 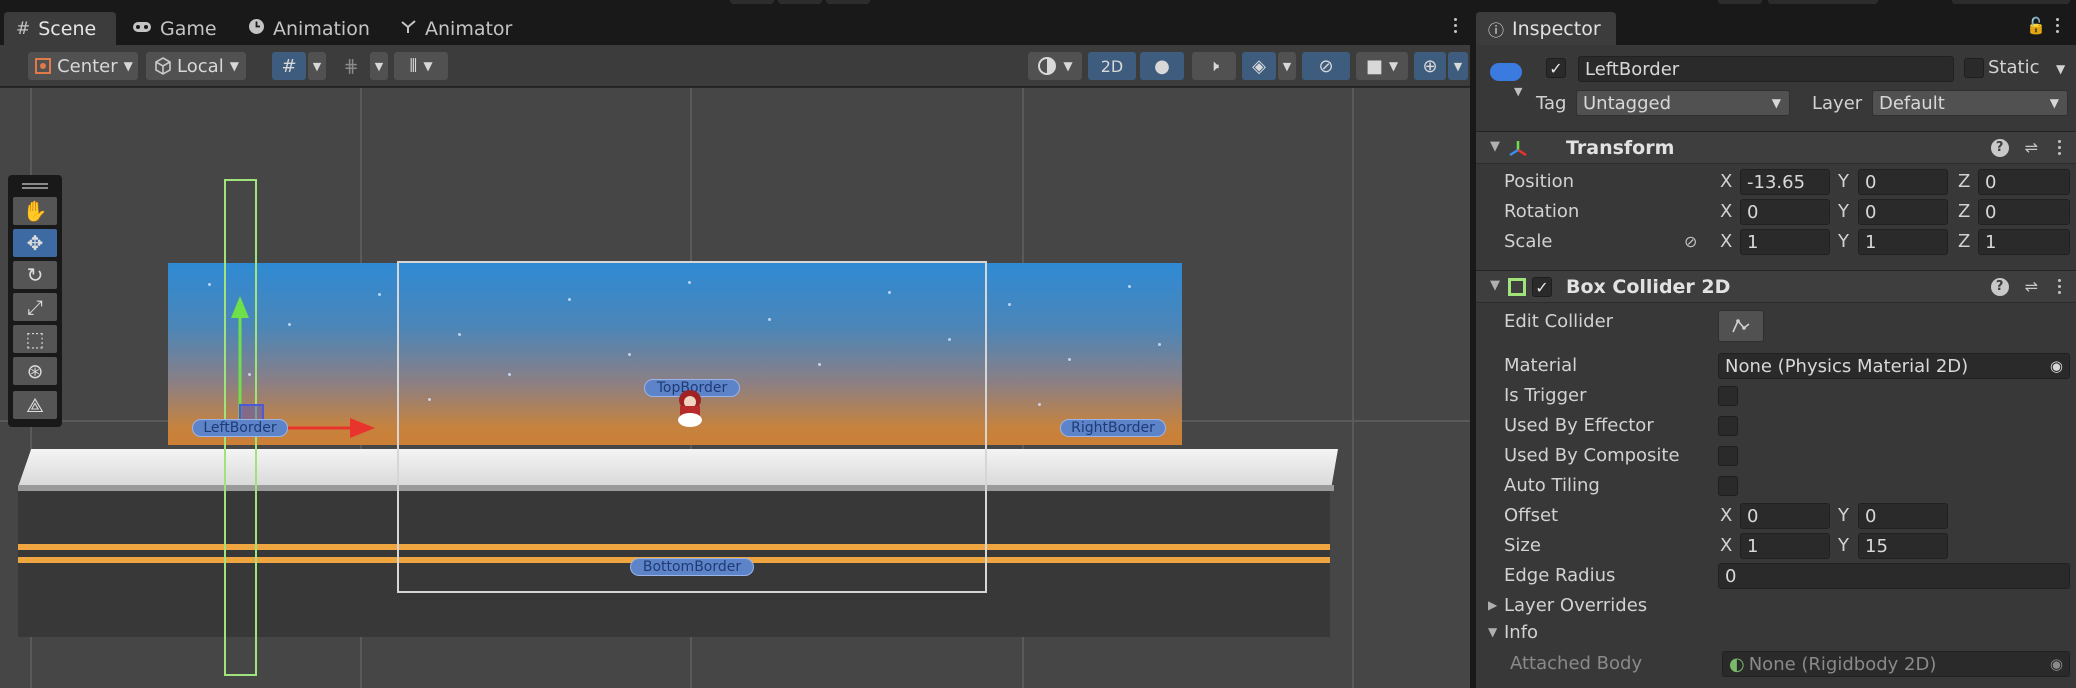 I want to click on increment-snap-dropdown: ▼, so click(x=379, y=66).